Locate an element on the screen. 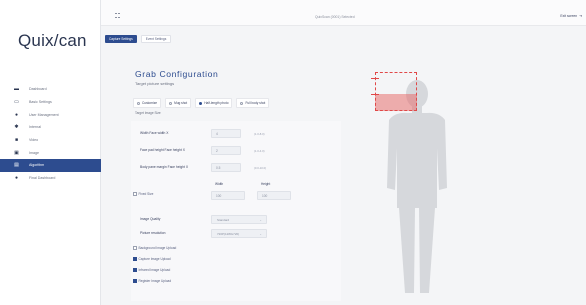 The width and height of the screenshot is (586, 305). body-pane-margin-label: Body pane margin Face height X is located at coordinates (164, 167).